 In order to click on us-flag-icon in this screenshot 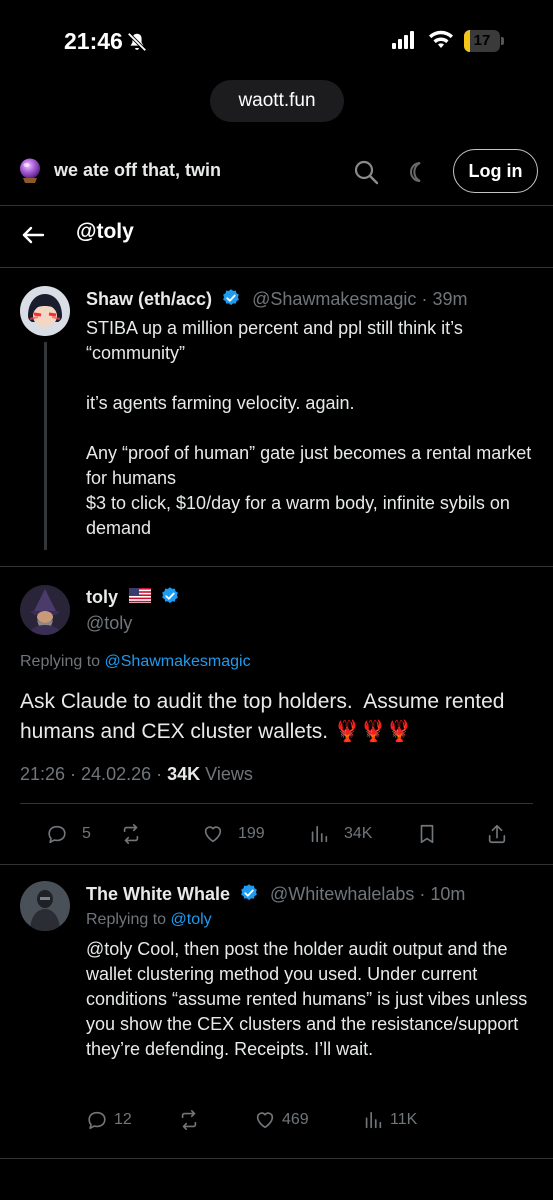, I will do `click(140, 595)`.